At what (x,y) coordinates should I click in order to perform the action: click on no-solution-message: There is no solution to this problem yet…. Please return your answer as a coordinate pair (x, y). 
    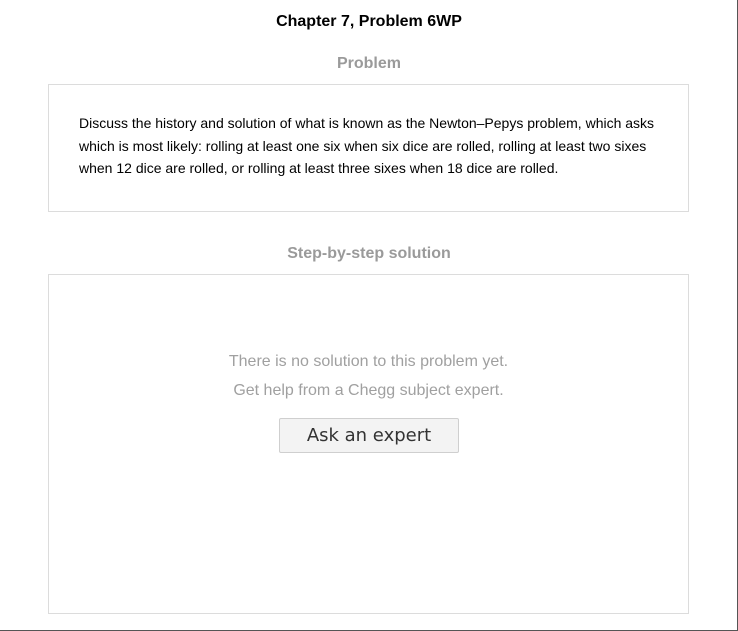
    Looking at the image, I should click on (368, 361).